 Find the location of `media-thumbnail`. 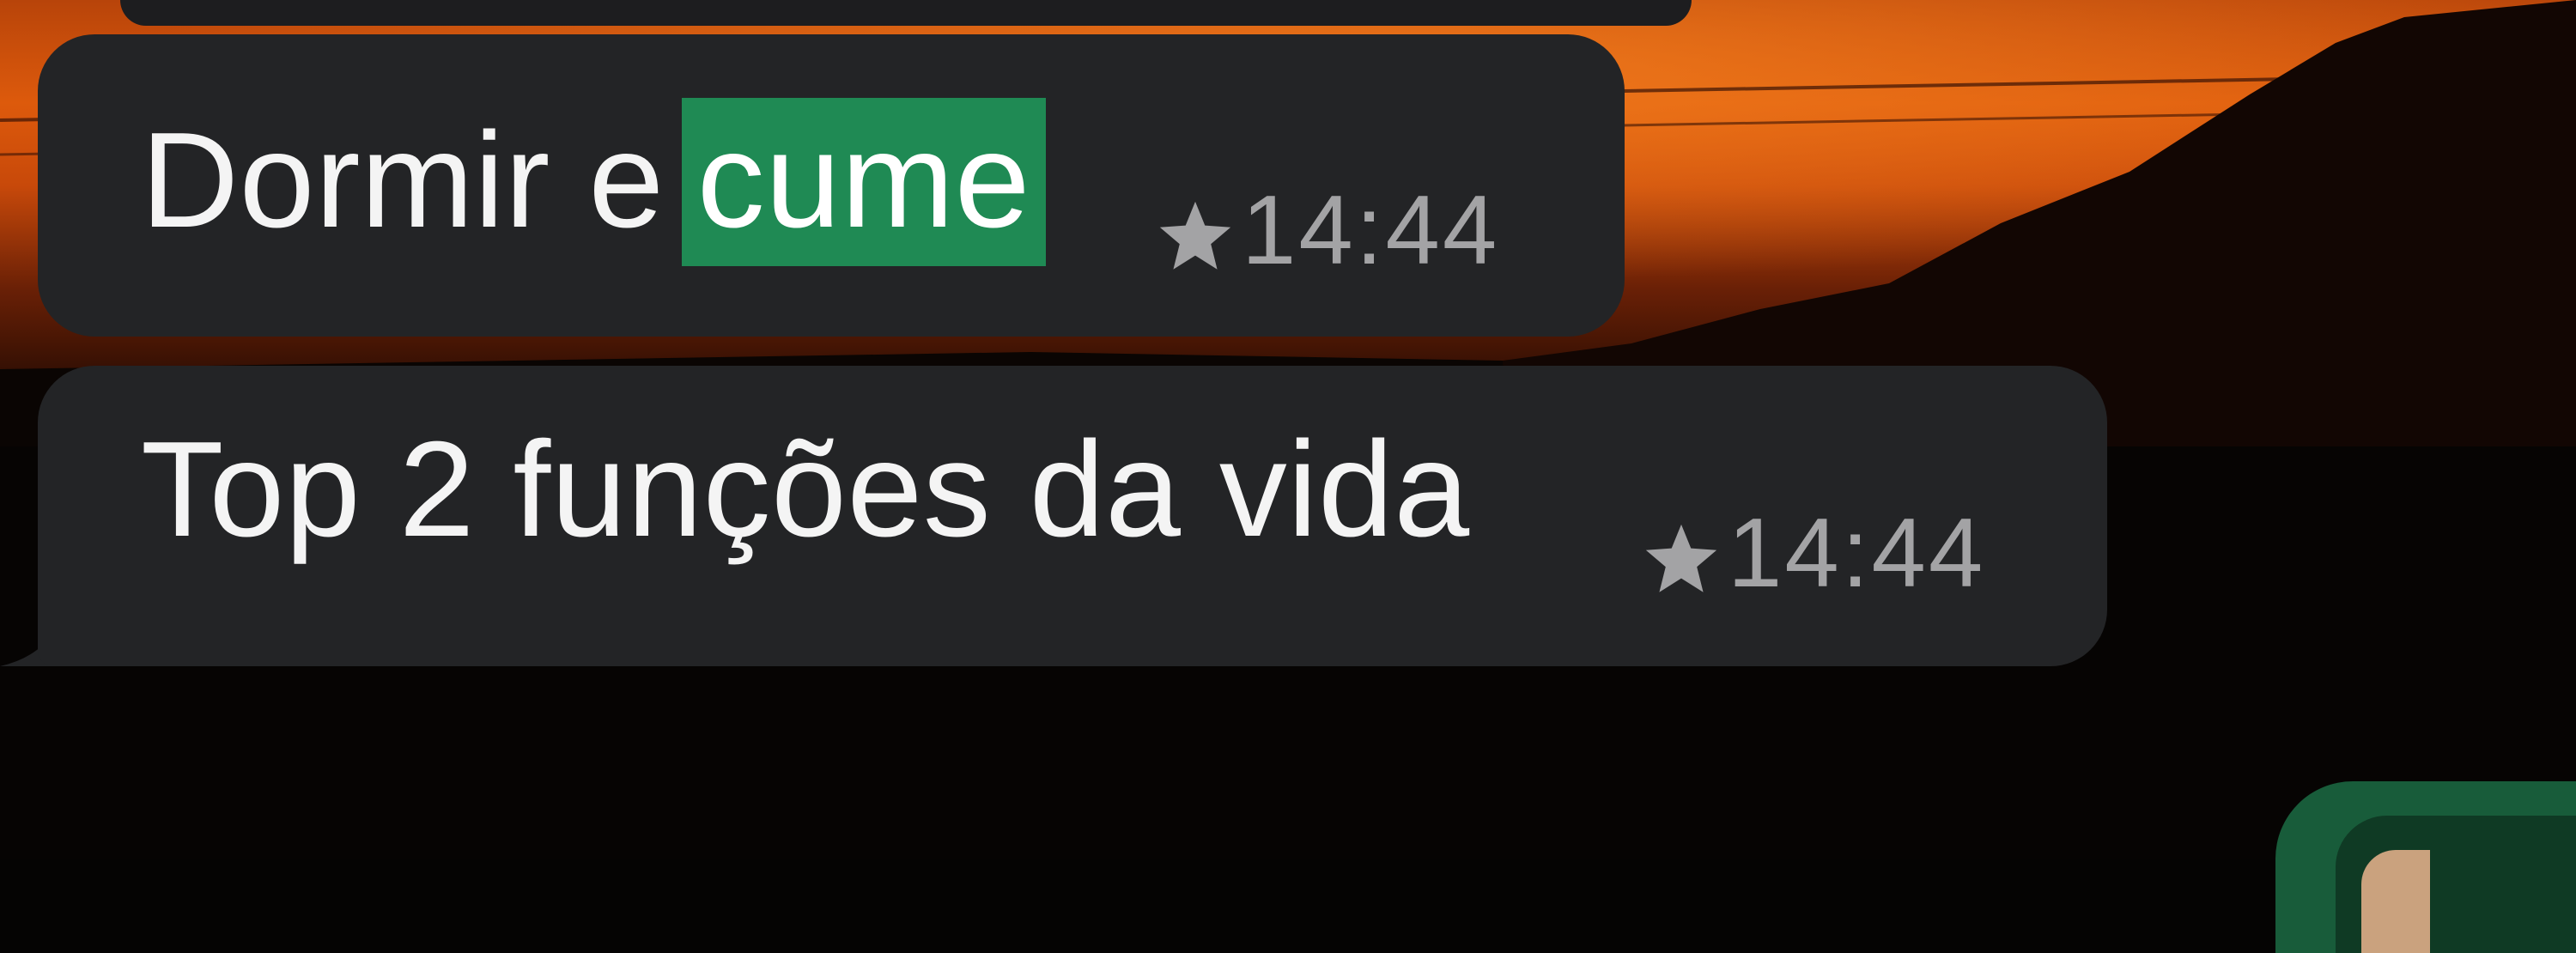

media-thumbnail is located at coordinates (2396, 901).